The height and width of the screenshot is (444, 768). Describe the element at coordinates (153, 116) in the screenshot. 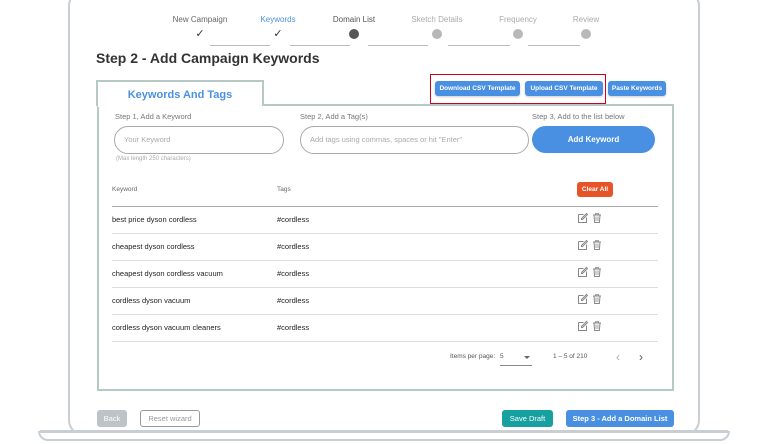

I see `step1-label: Step 1, Add a Keyword` at that location.